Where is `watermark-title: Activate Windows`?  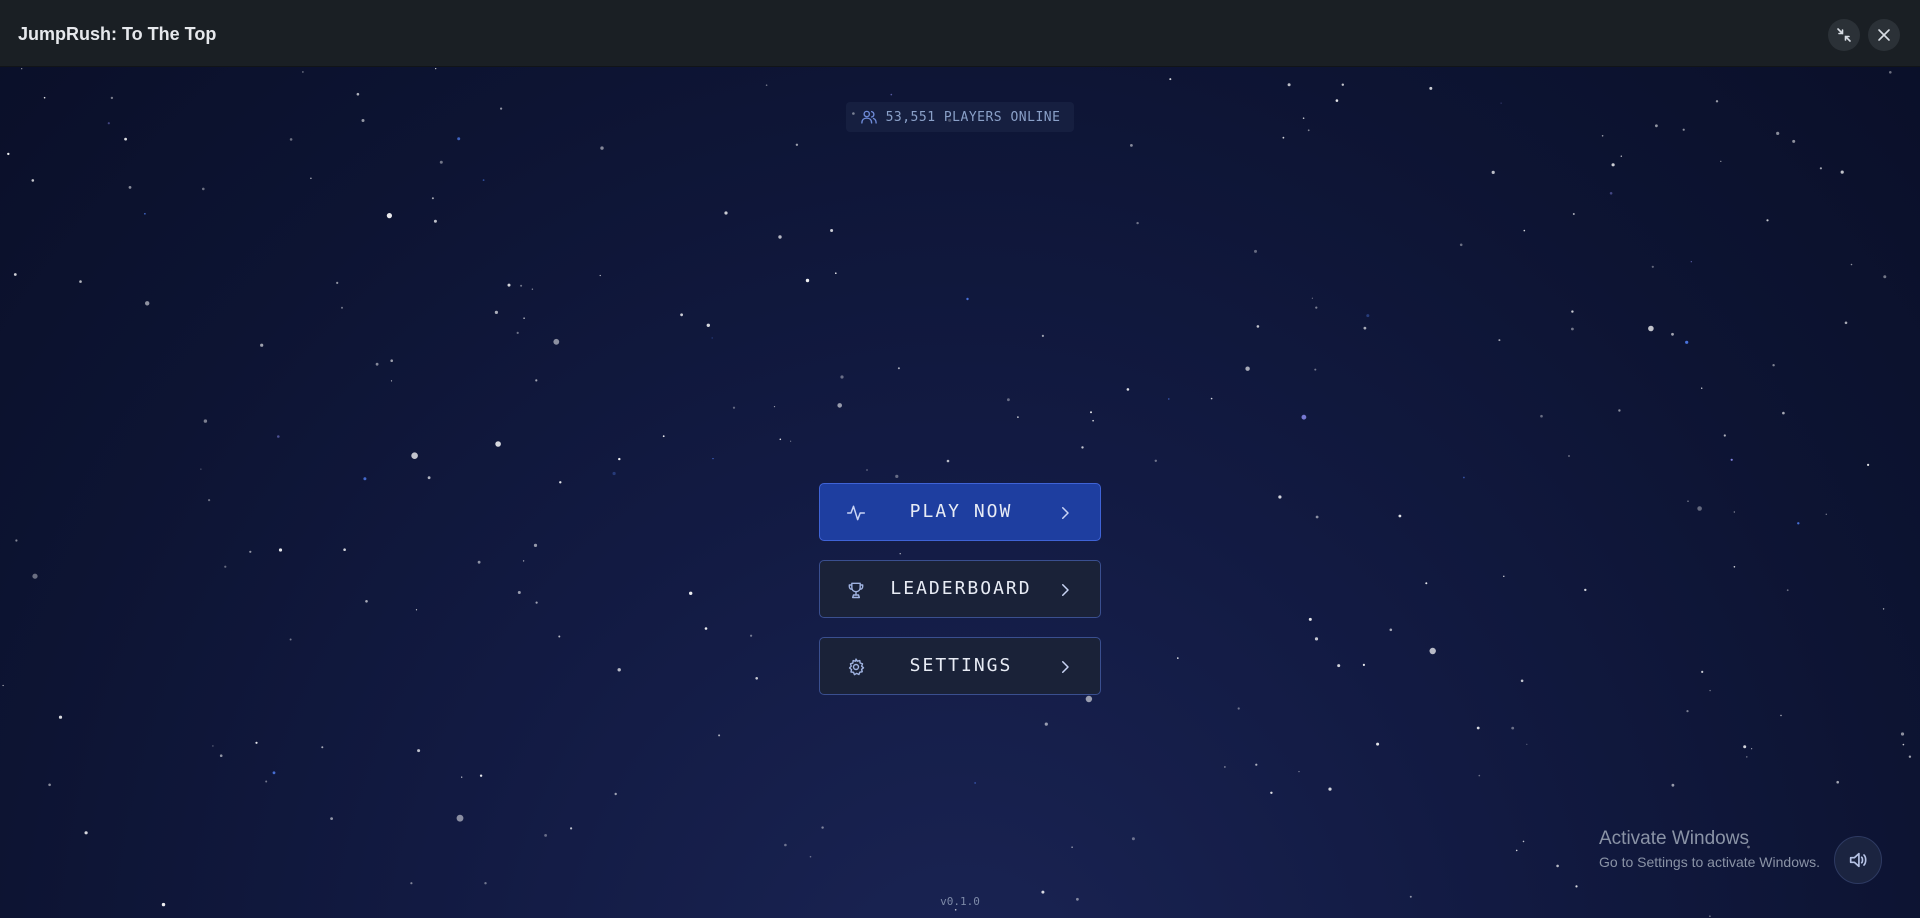
watermark-title: Activate Windows is located at coordinates (1674, 838).